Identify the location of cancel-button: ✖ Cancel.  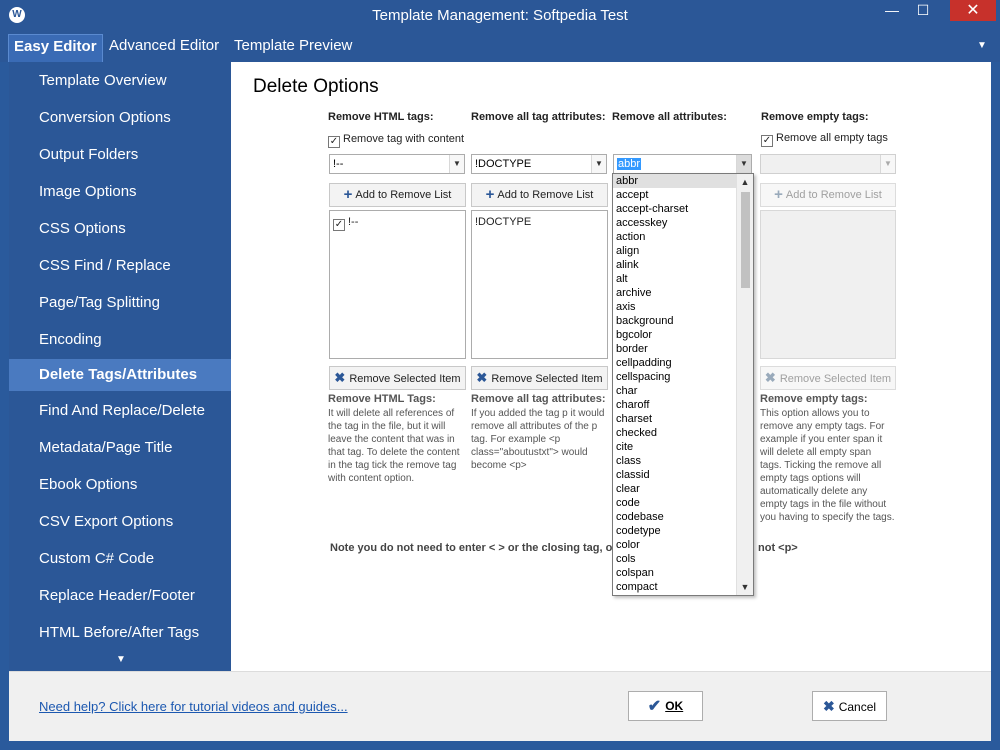
(849, 706).